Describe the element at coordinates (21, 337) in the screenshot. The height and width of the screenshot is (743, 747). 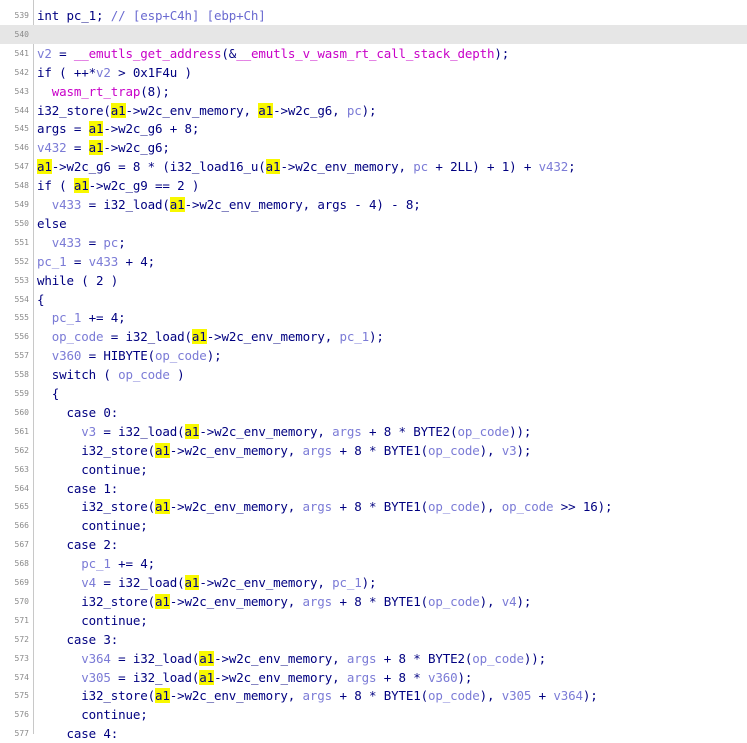
I see `line-number: 556` at that location.